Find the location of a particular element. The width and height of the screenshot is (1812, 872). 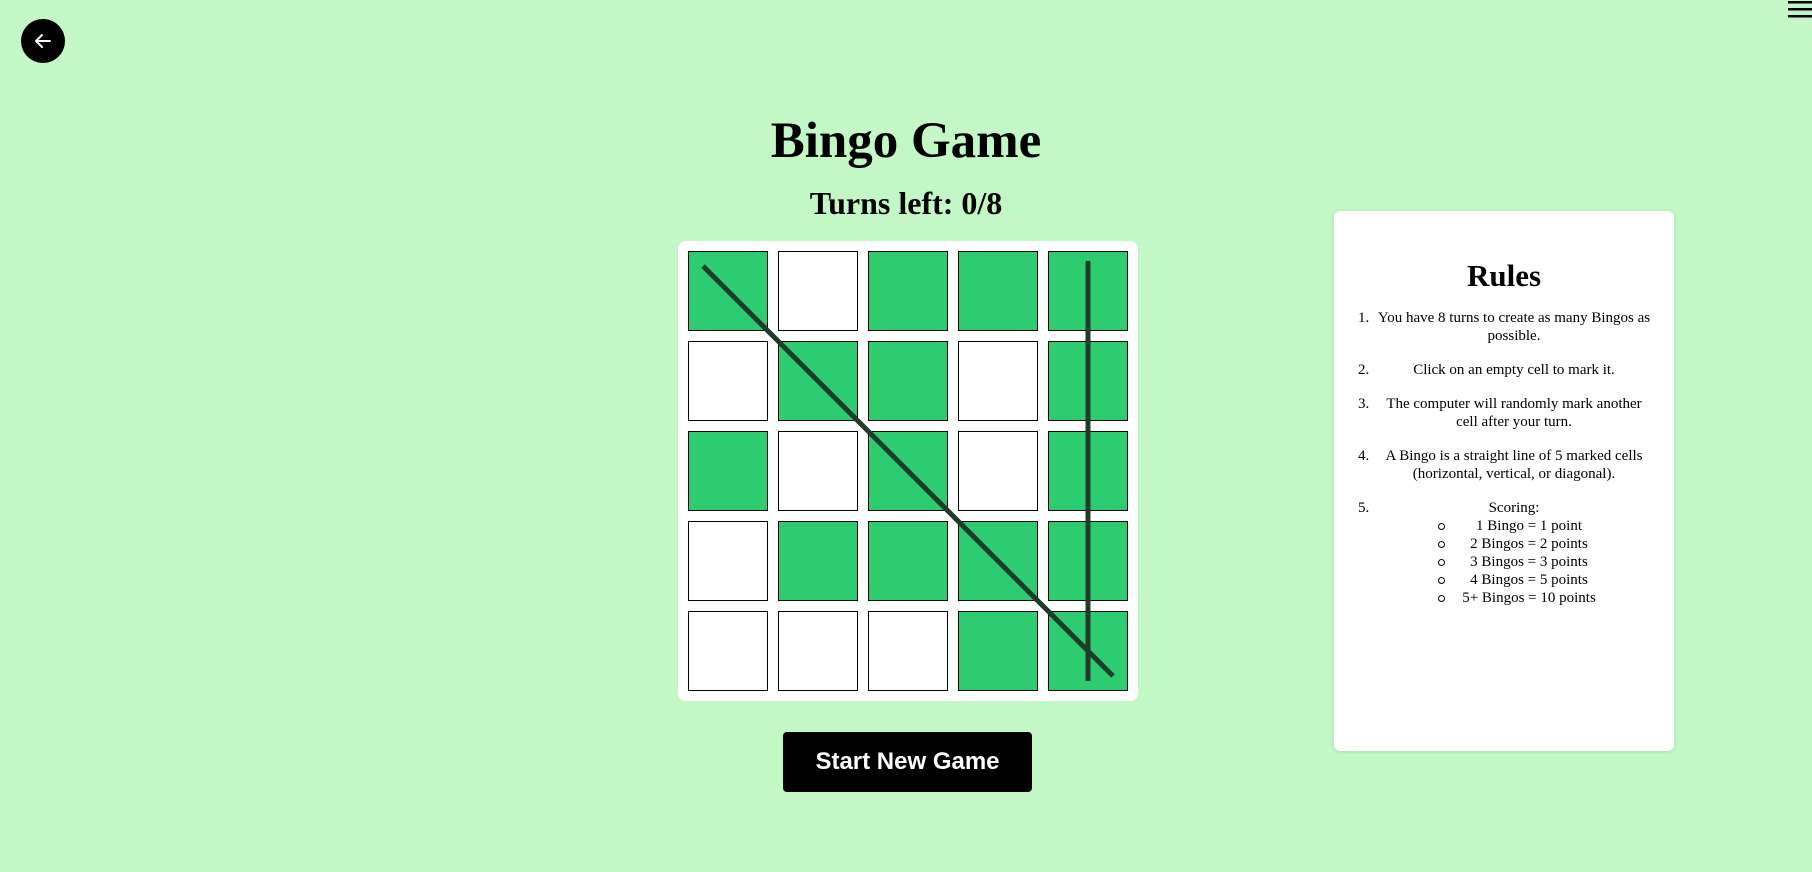

bingo-cell-r3-c2 is located at coordinates (818, 471).